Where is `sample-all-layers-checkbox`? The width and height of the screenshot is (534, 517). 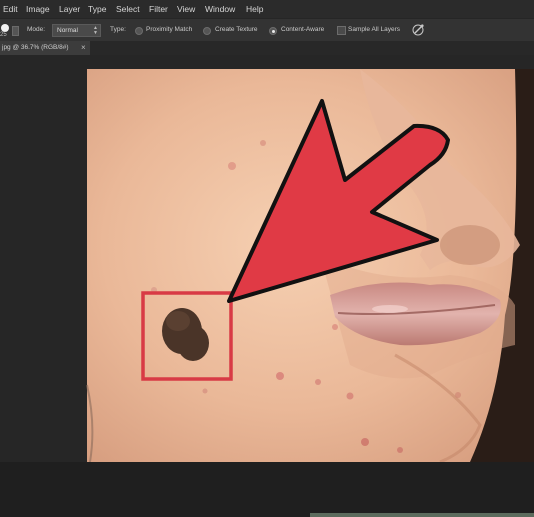
sample-all-layers-checkbox is located at coordinates (341, 30).